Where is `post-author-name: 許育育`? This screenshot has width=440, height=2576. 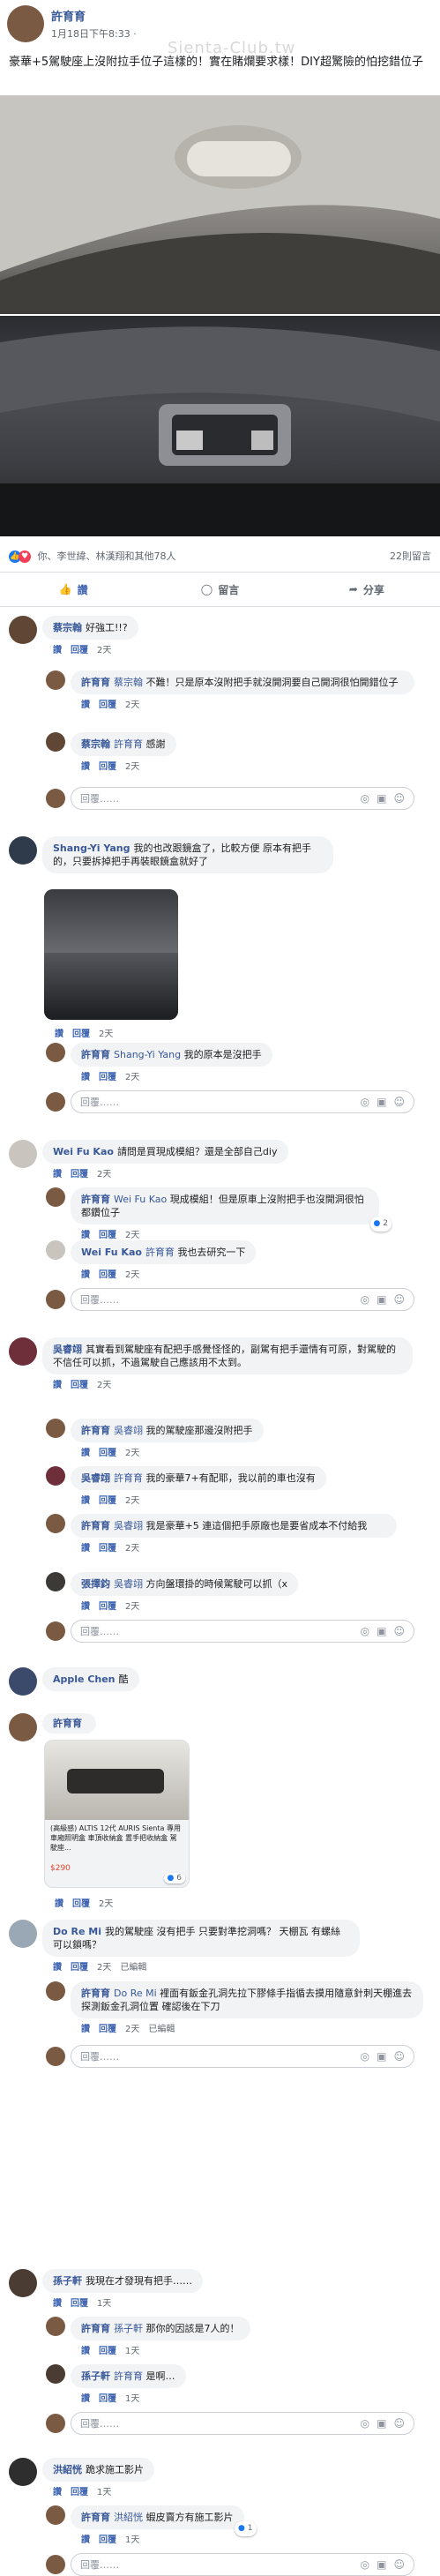
post-author-name: 許育育 is located at coordinates (68, 16).